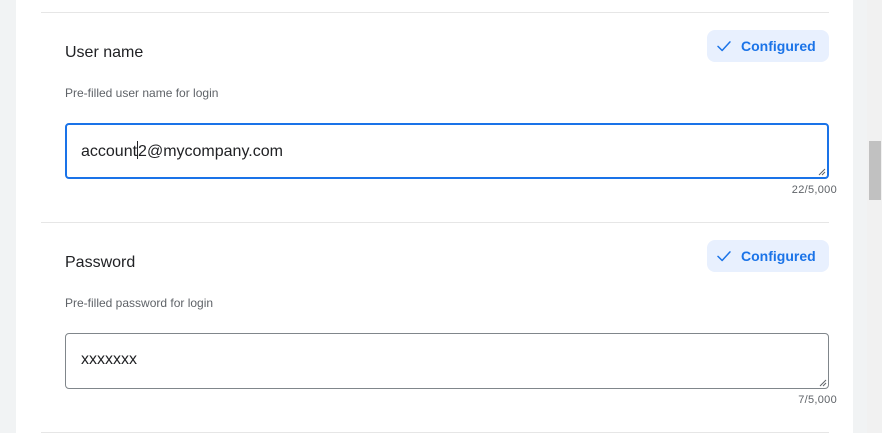 Image resolution: width=882 pixels, height=433 pixels. I want to click on field-title: Password, so click(100, 262).